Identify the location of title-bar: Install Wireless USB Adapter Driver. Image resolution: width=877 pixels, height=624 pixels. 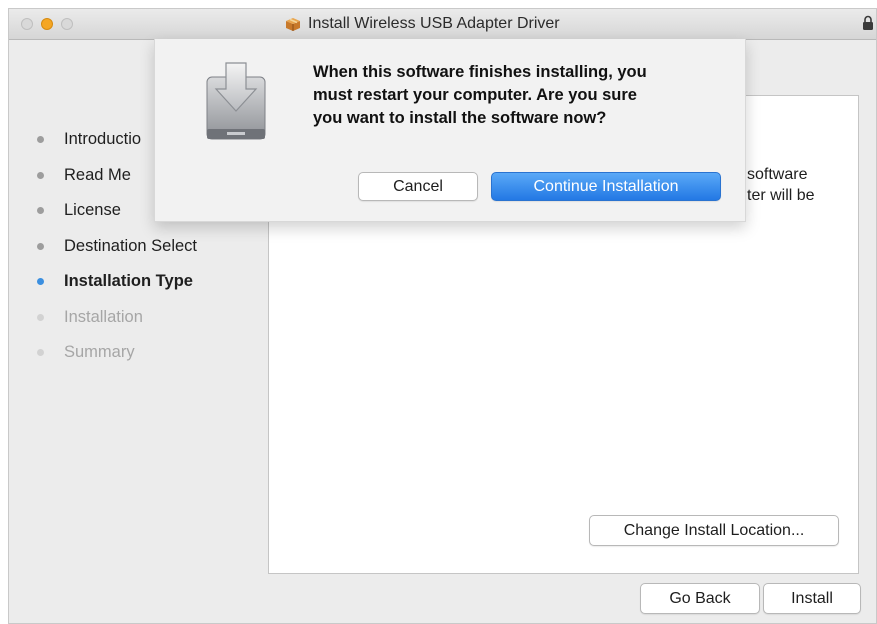
(442, 24).